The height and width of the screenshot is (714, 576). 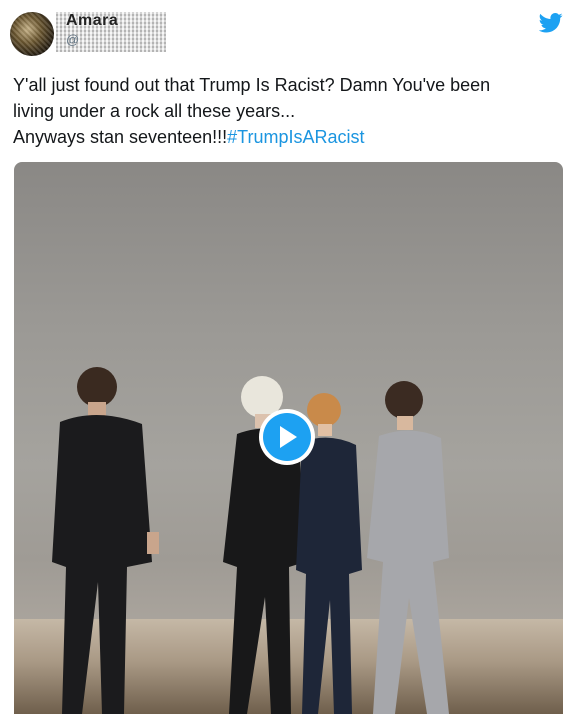 I want to click on avatar, so click(x=32, y=34).